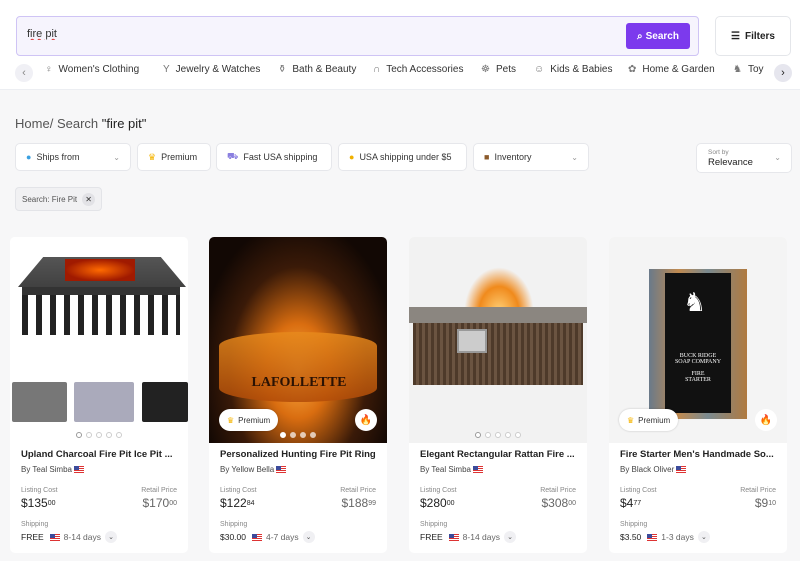  I want to click on seller: By Teal Simba, so click(451, 469).